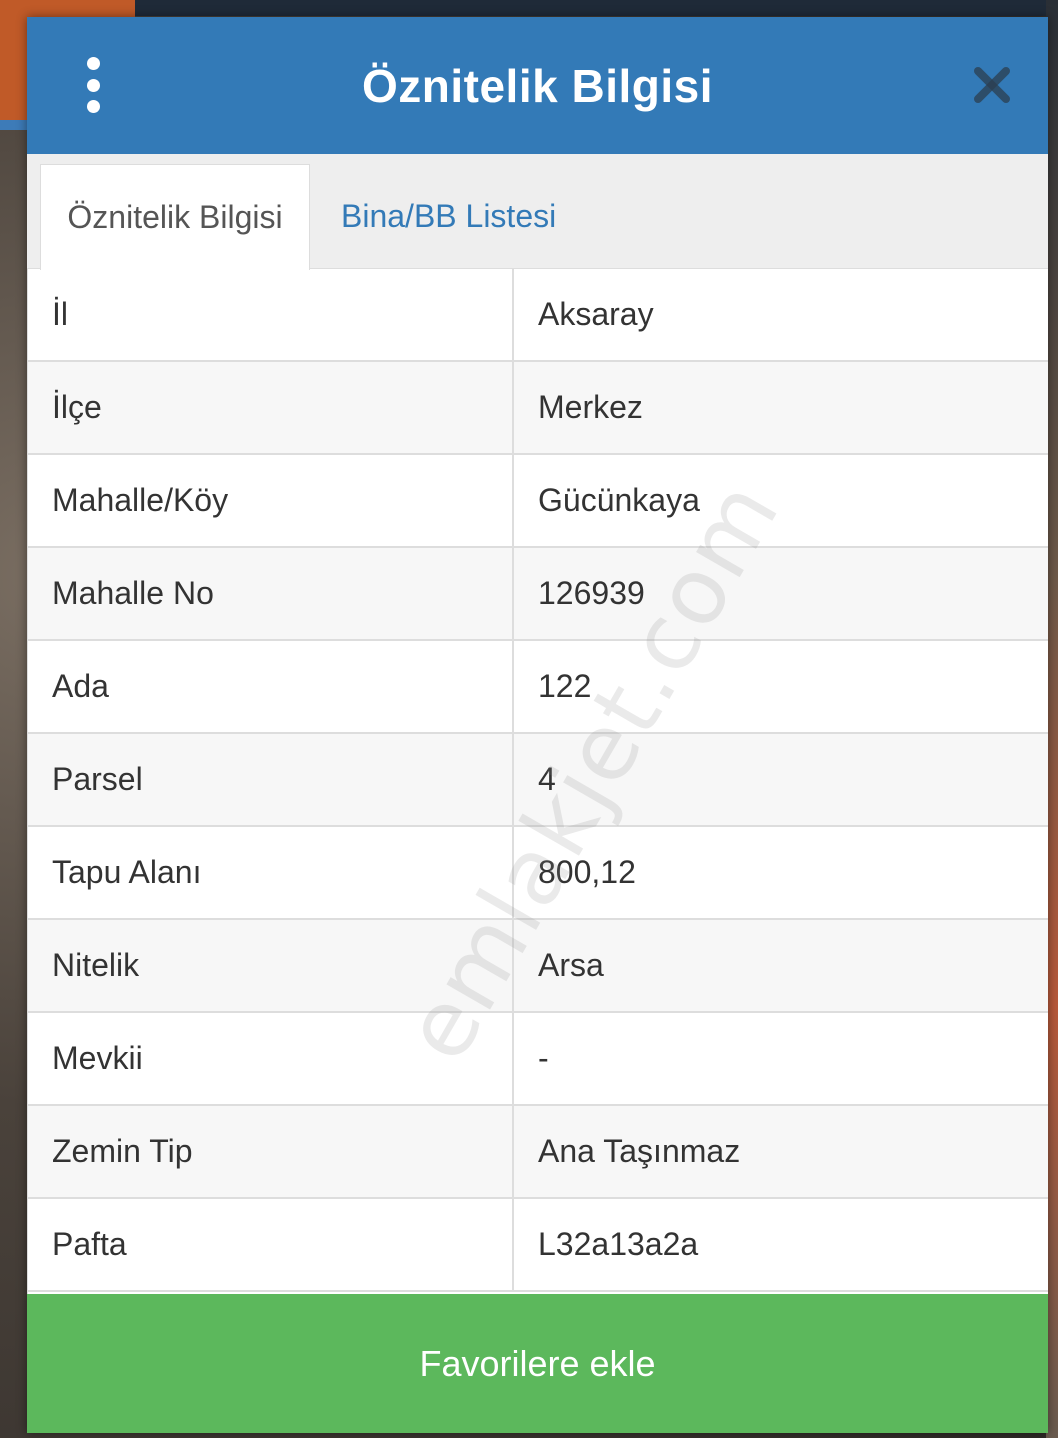  Describe the element at coordinates (619, 500) in the screenshot. I see `row-value: Gücünkaya` at that location.